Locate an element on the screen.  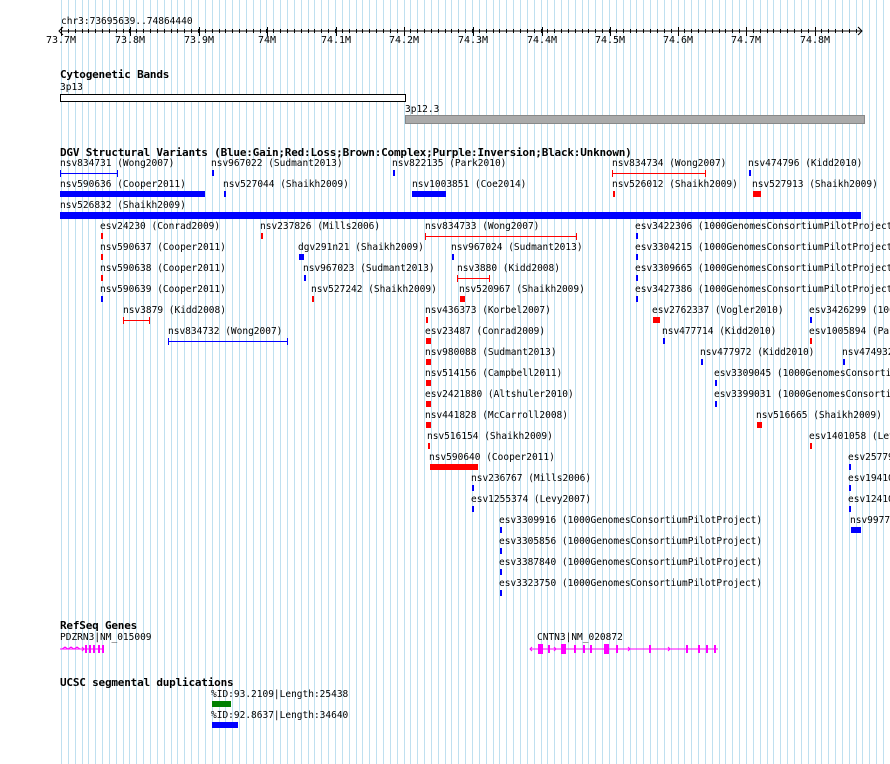
variant-label: nsv516665 (Shaikh2009) is located at coordinates (819, 415).